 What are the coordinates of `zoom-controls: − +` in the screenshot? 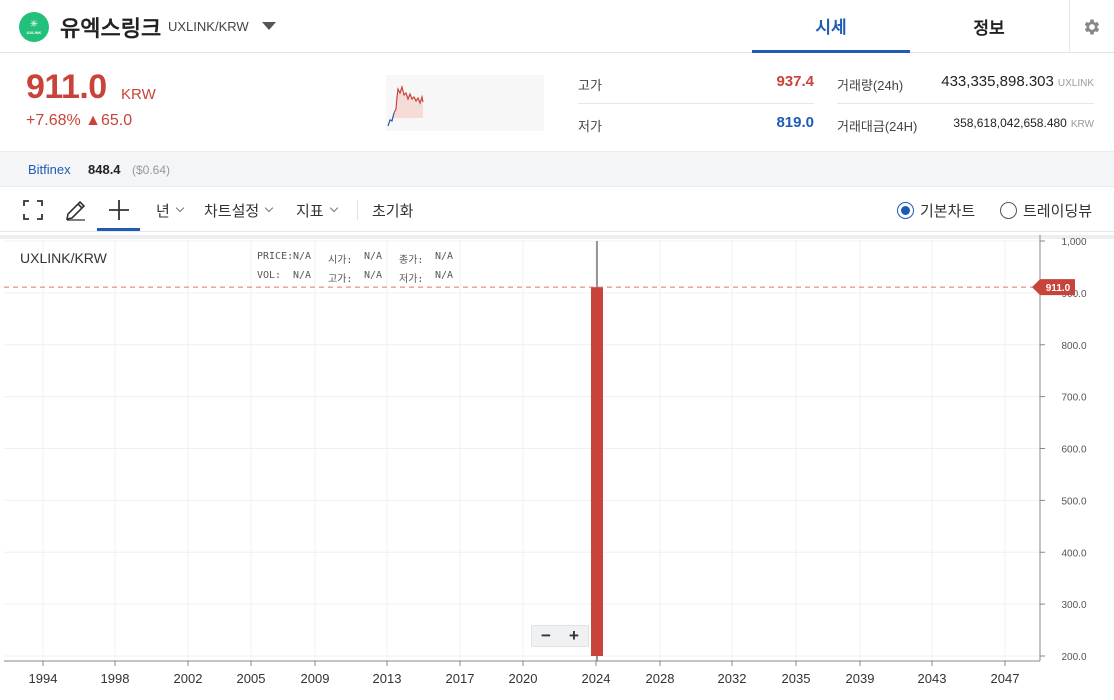 It's located at (560, 636).